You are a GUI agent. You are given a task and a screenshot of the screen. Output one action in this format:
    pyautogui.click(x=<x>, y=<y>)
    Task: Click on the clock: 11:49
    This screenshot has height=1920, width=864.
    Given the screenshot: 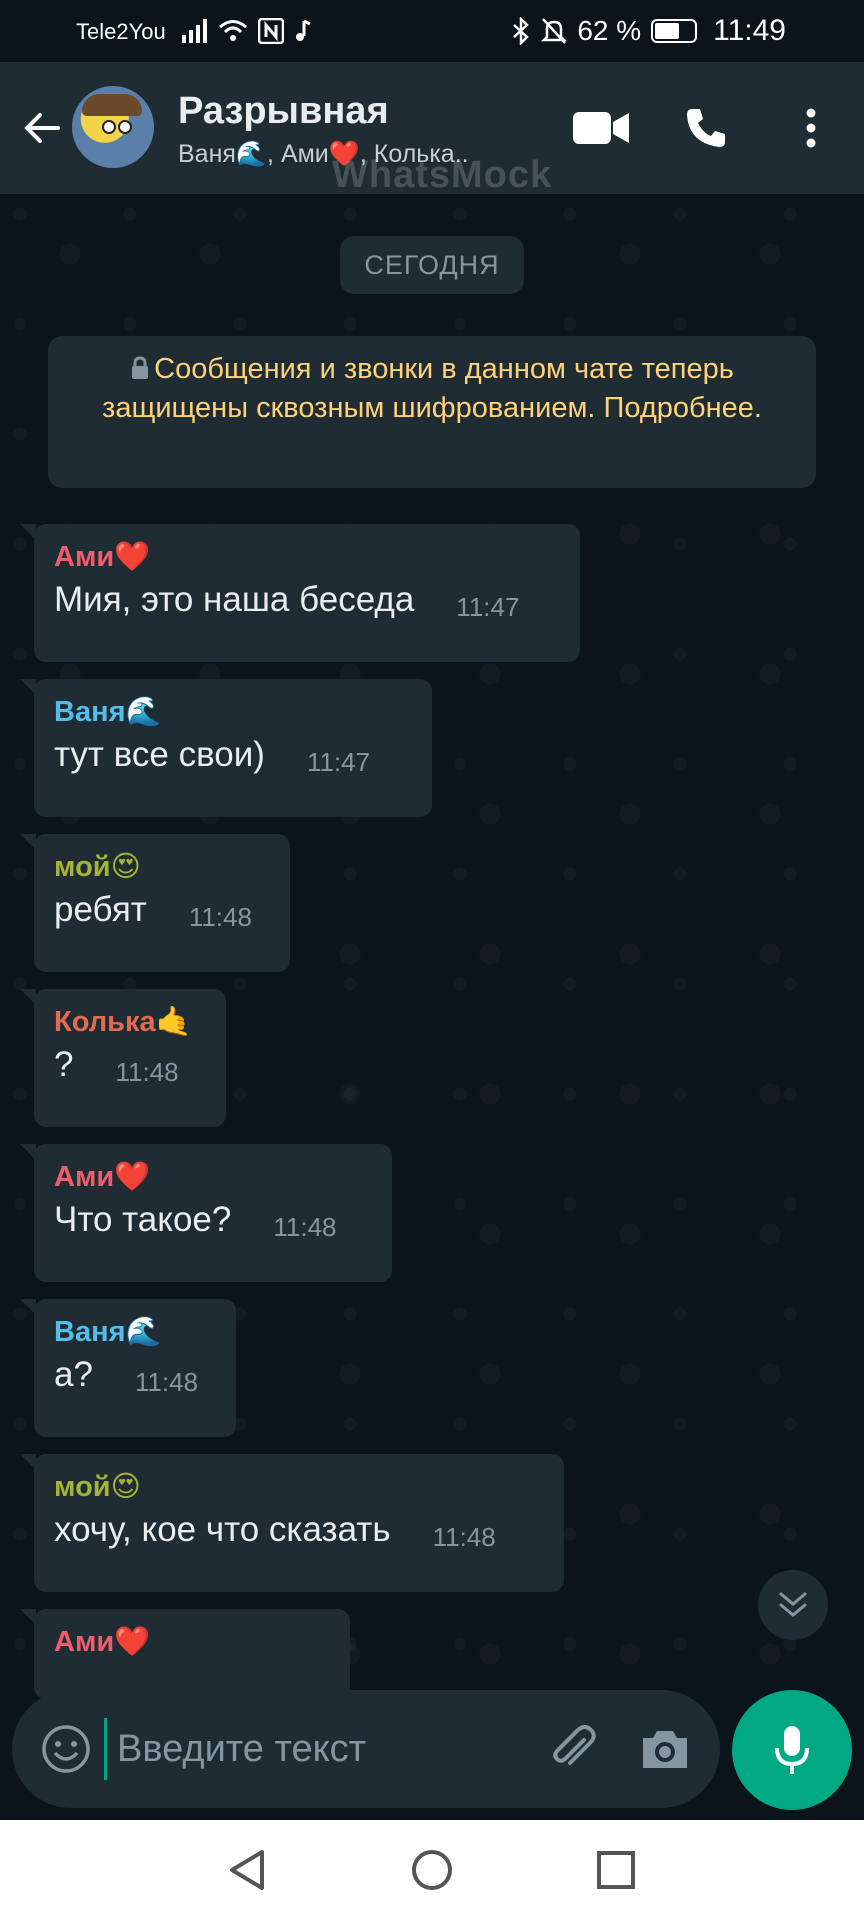 What is the action you would take?
    pyautogui.click(x=749, y=30)
    